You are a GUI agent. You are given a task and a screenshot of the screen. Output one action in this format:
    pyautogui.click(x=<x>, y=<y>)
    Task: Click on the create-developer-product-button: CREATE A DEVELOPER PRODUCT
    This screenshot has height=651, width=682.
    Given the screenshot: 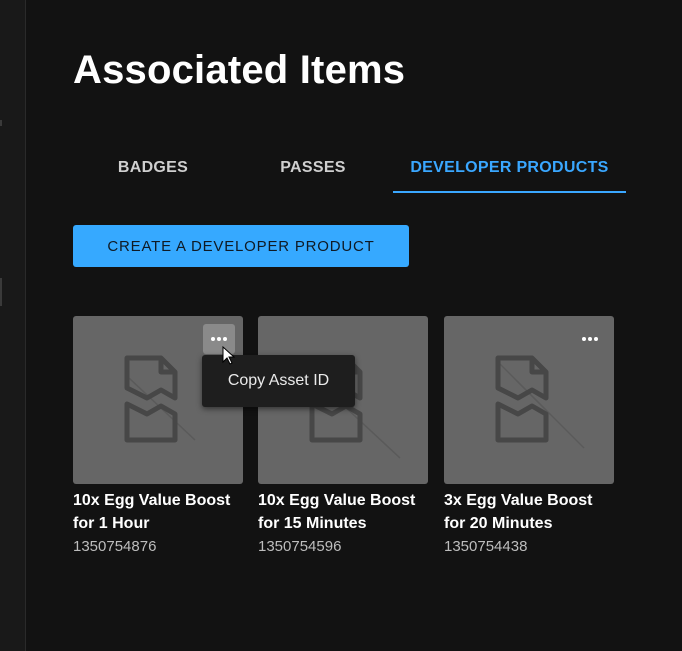 What is the action you would take?
    pyautogui.click(x=241, y=246)
    